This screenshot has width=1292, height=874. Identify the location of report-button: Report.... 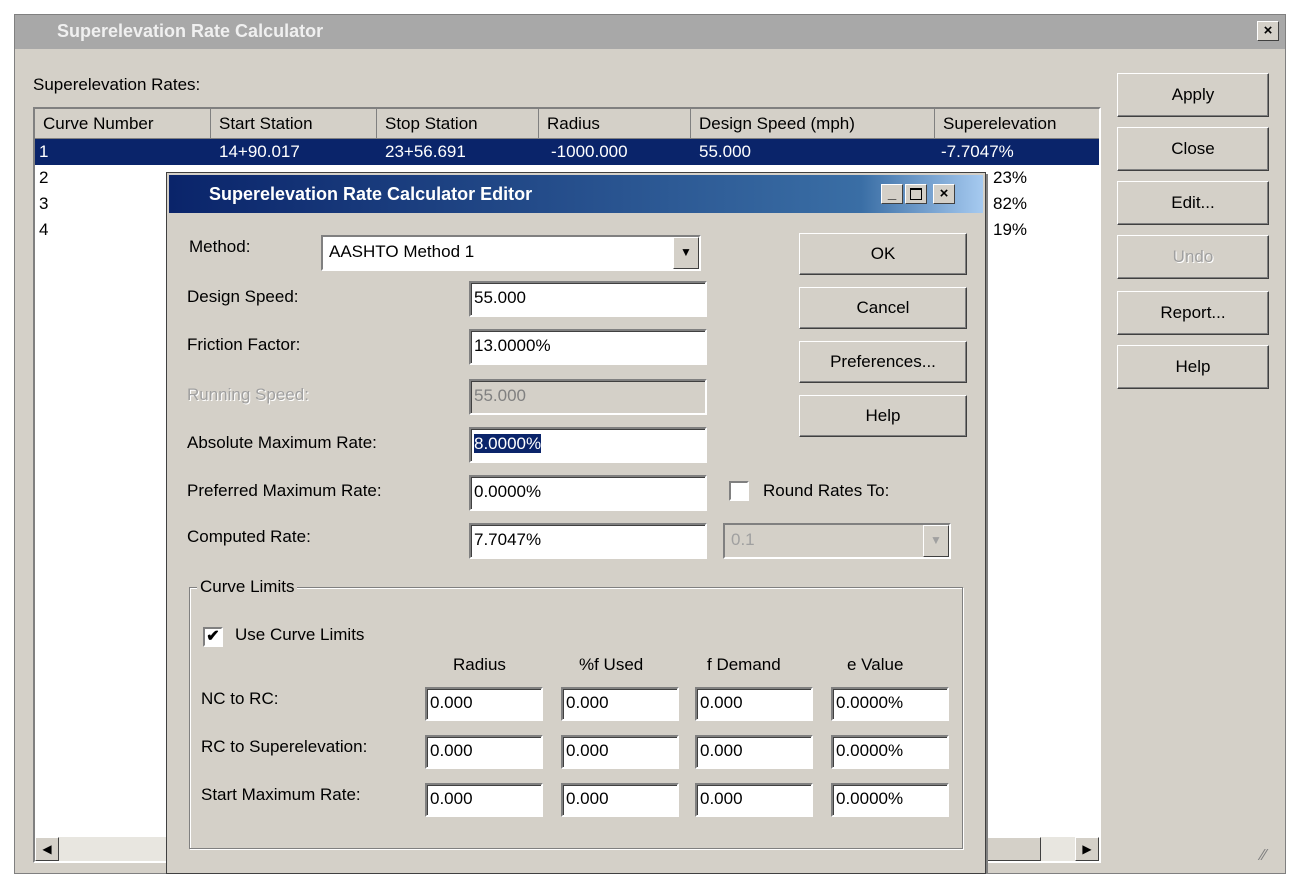
(1193, 313).